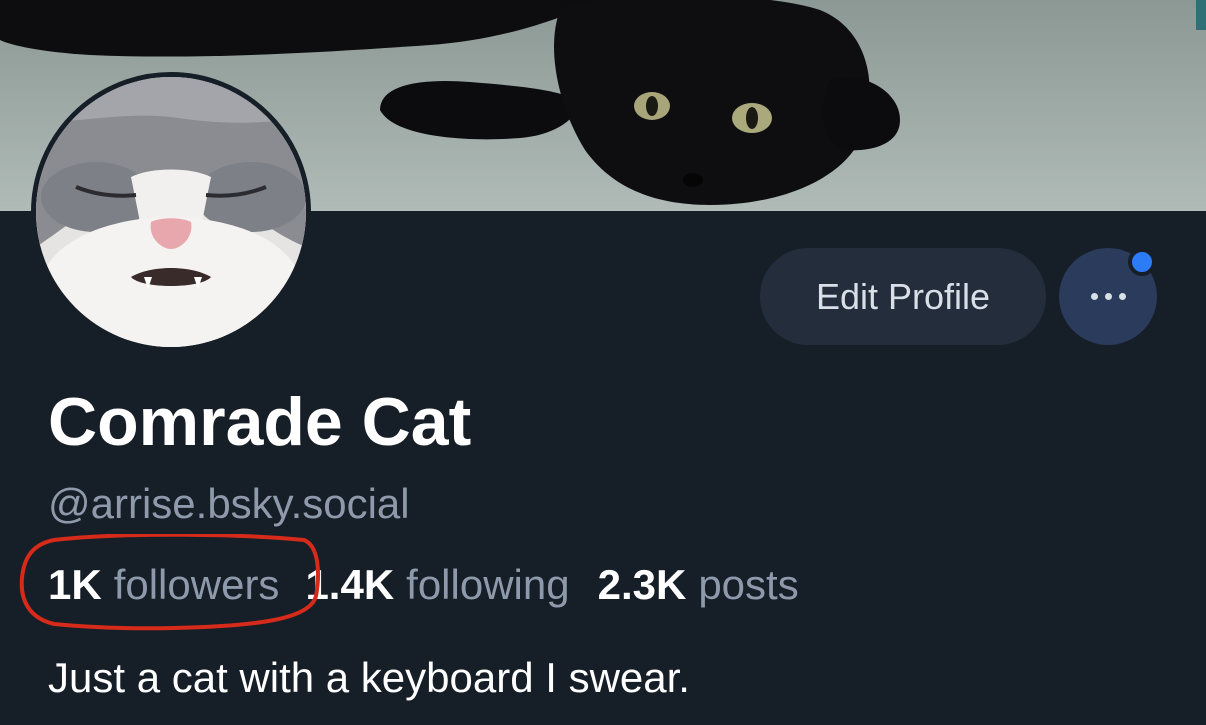 This screenshot has height=725, width=1206. Describe the element at coordinates (260, 422) in the screenshot. I see `display-name: Comrade Cat` at that location.